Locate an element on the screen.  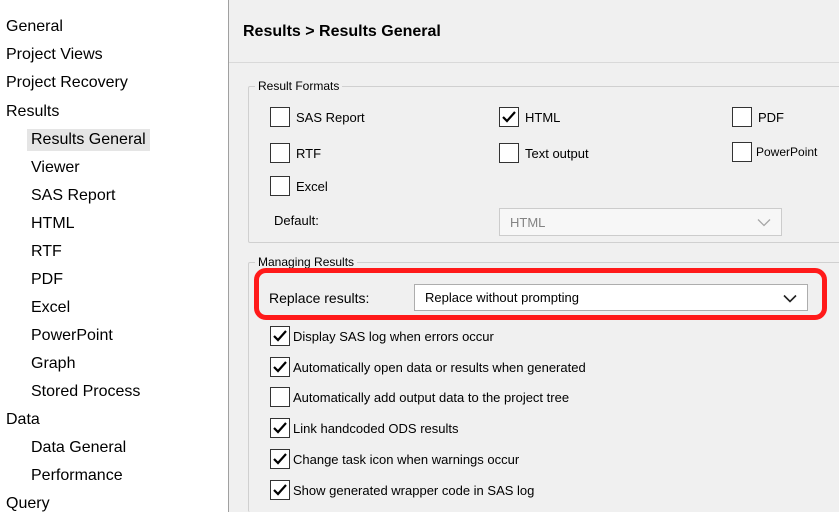
nav-item-query: Query is located at coordinates (28, 502).